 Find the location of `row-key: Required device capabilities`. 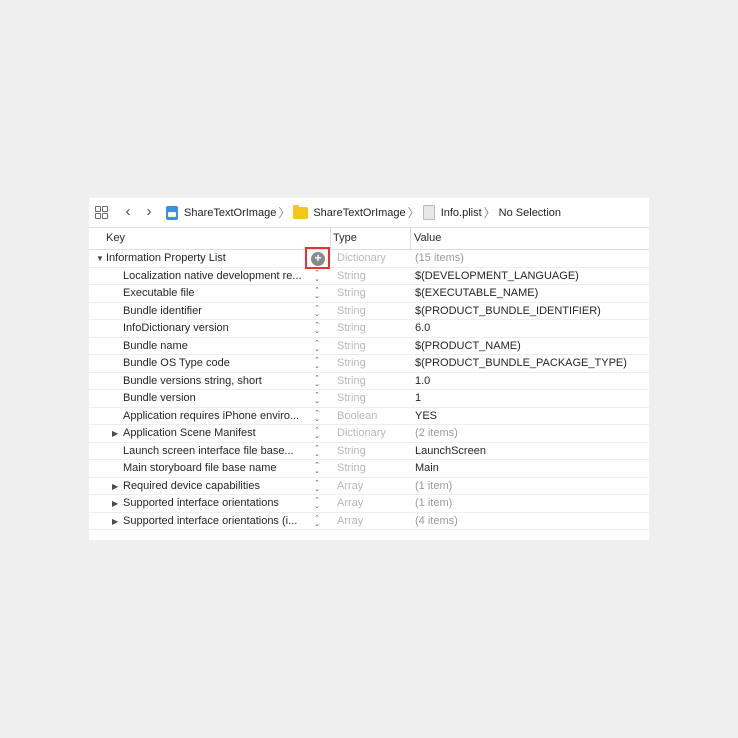

row-key: Required device capabilities is located at coordinates (216, 487).